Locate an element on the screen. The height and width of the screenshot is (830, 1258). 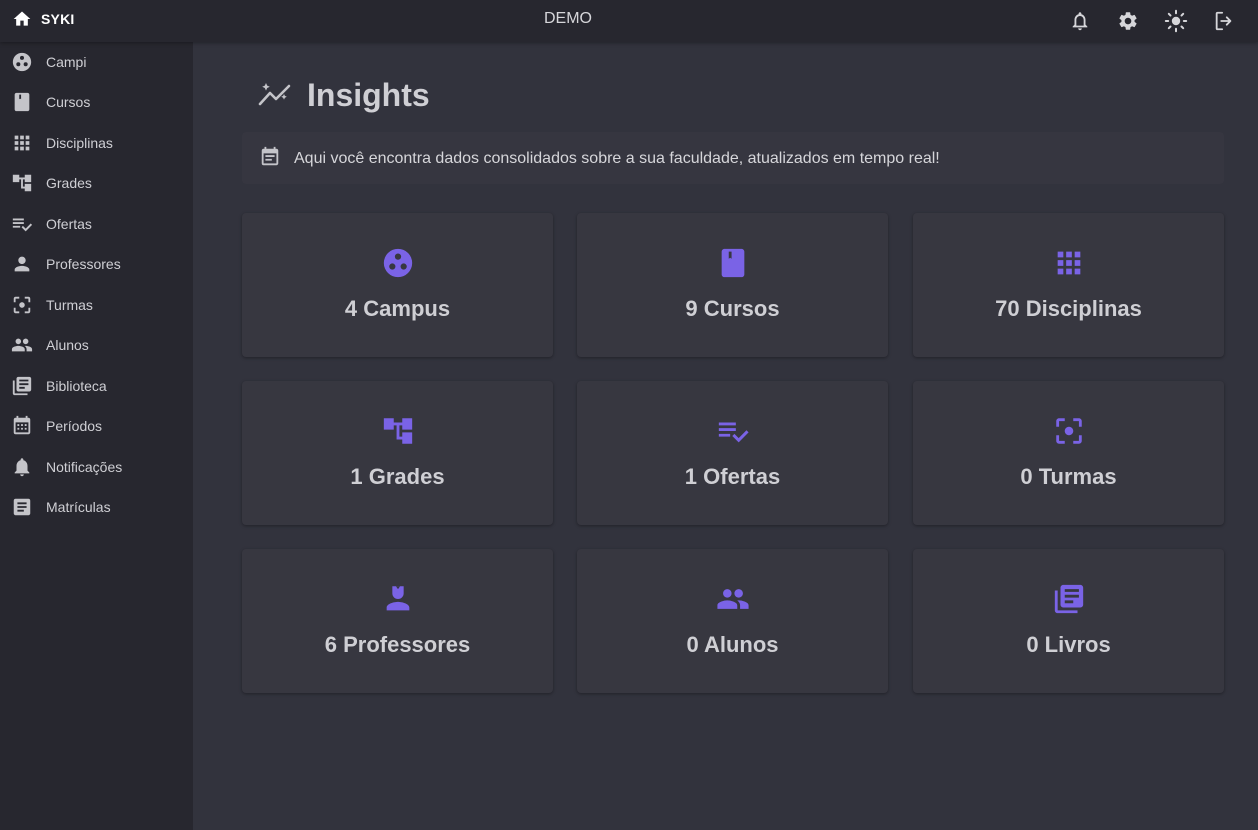
settings-button is located at coordinates (1128, 21).